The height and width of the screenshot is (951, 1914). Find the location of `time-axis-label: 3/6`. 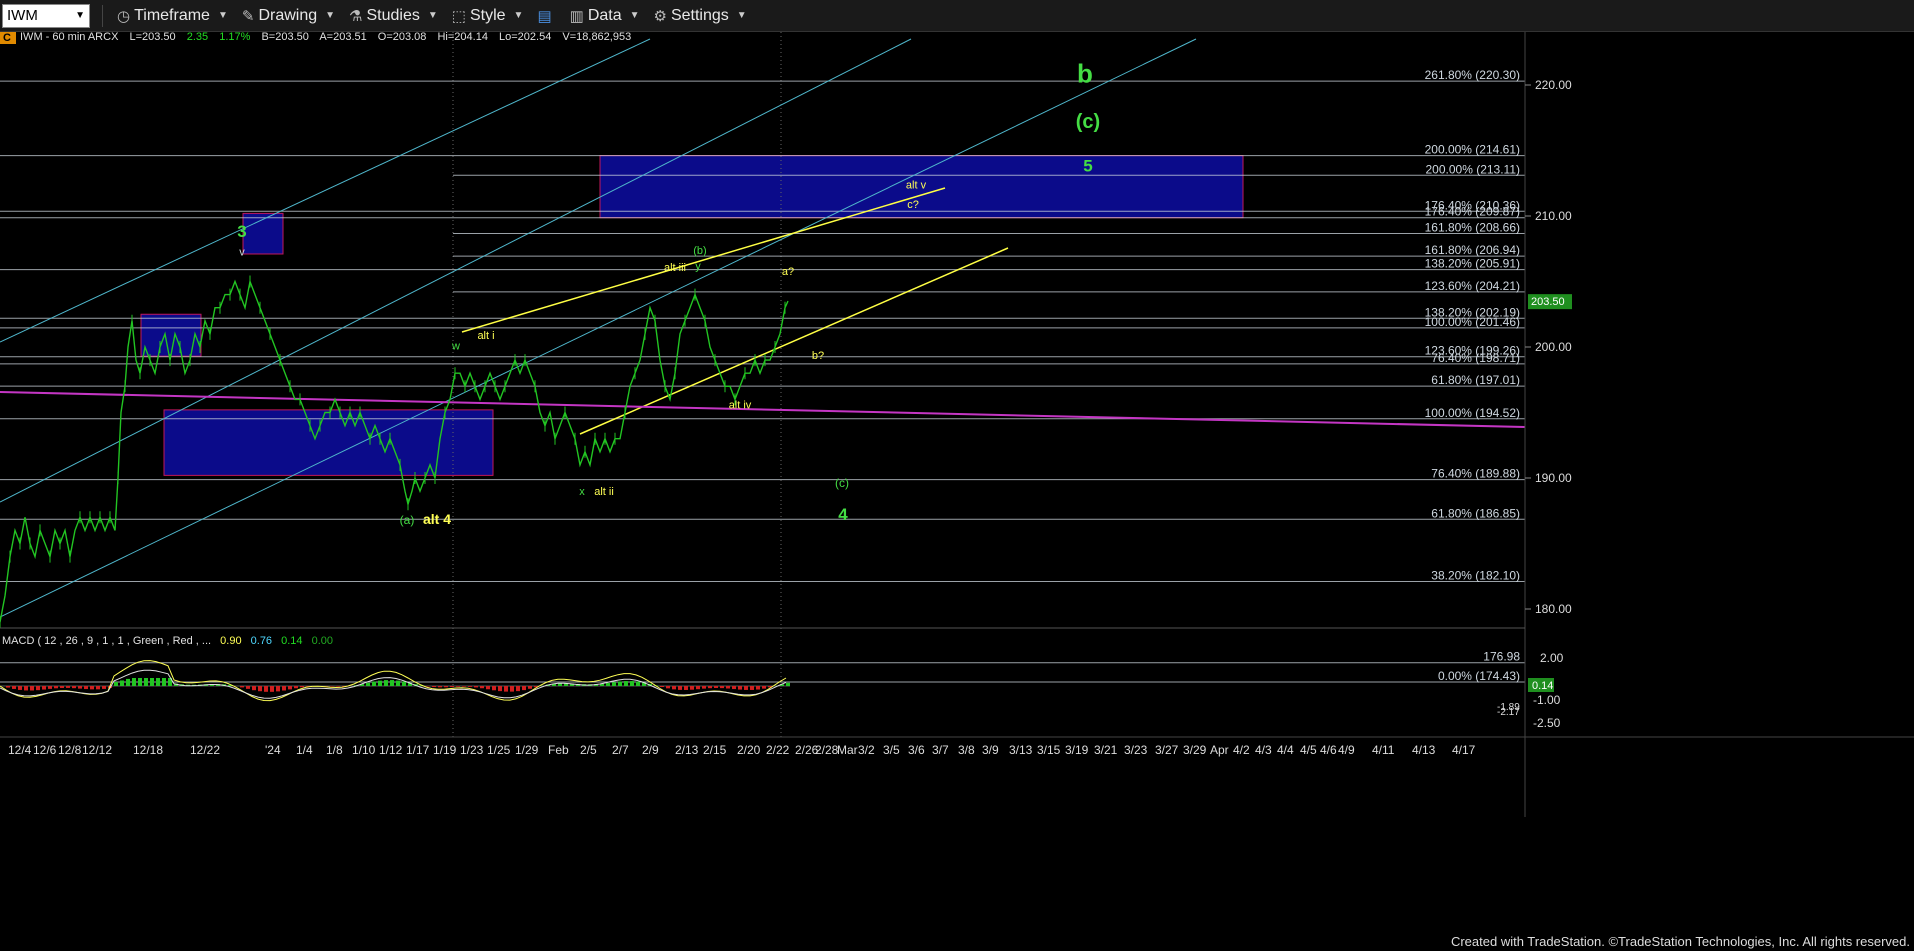

time-axis-label: 3/6 is located at coordinates (916, 750).